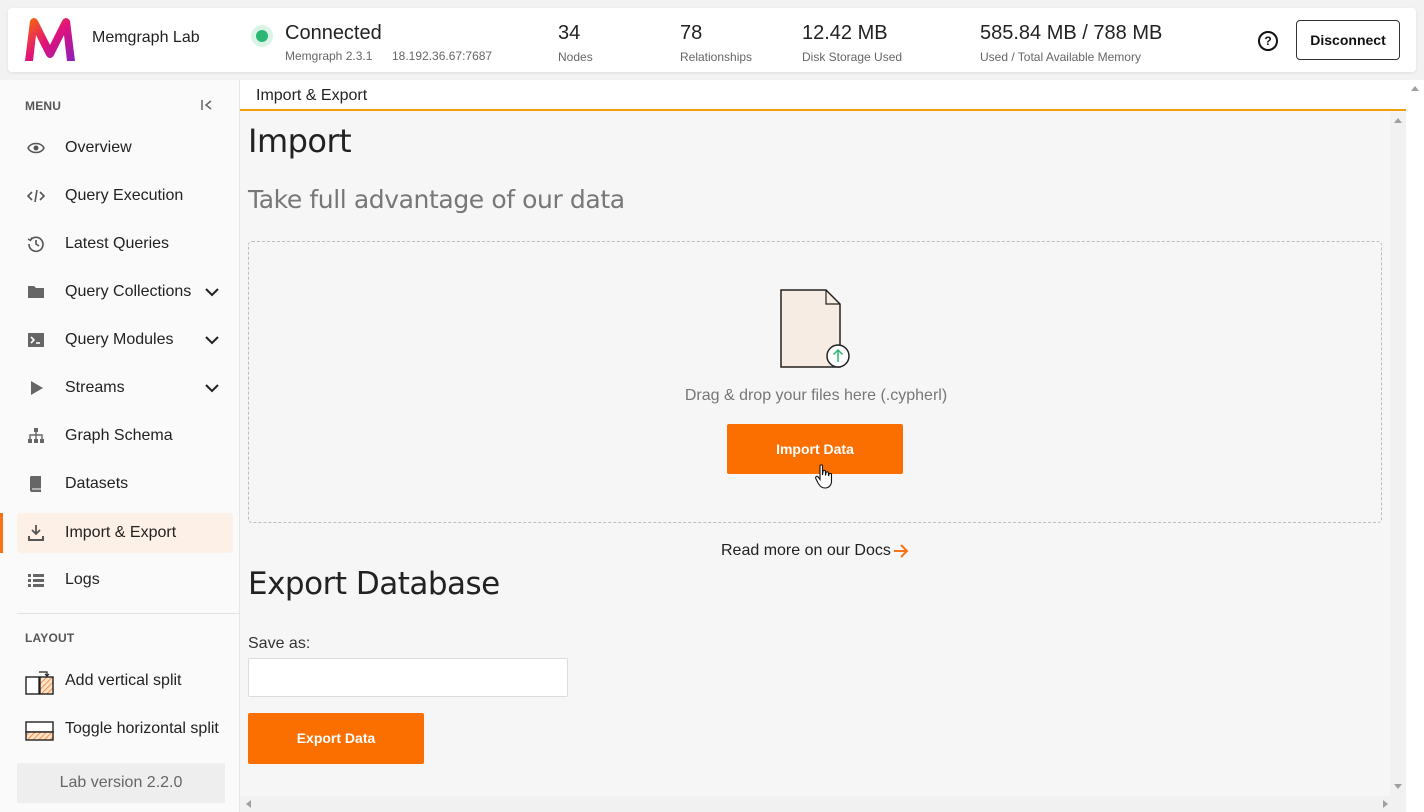 The width and height of the screenshot is (1424, 812). Describe the element at coordinates (716, 43) in the screenshot. I see `stat-relationships: 78 Relationships` at that location.